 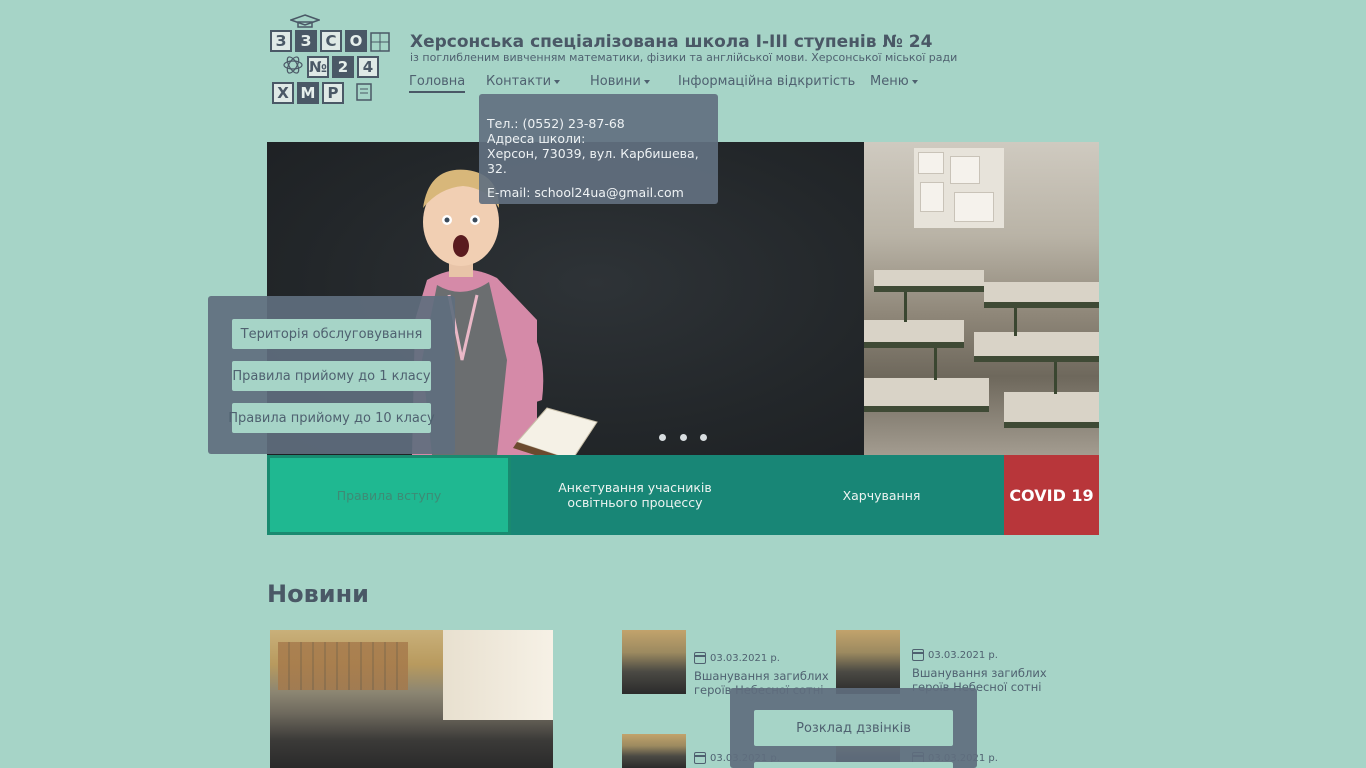 I want to click on graduation-cap-icon, so click(x=305, y=21).